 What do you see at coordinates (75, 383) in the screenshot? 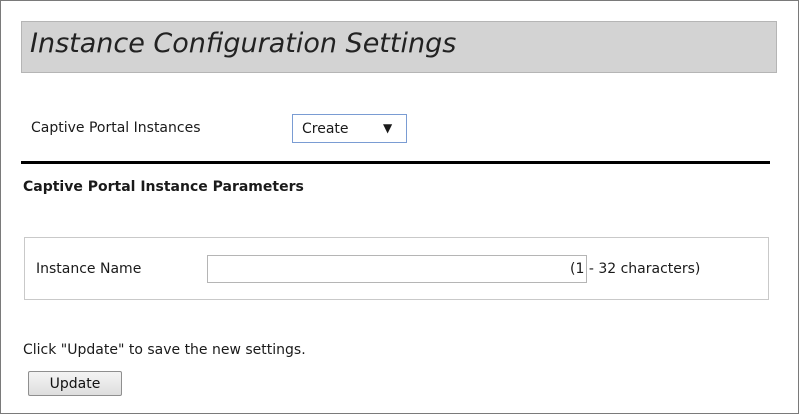
I see `update-button: Update` at bounding box center [75, 383].